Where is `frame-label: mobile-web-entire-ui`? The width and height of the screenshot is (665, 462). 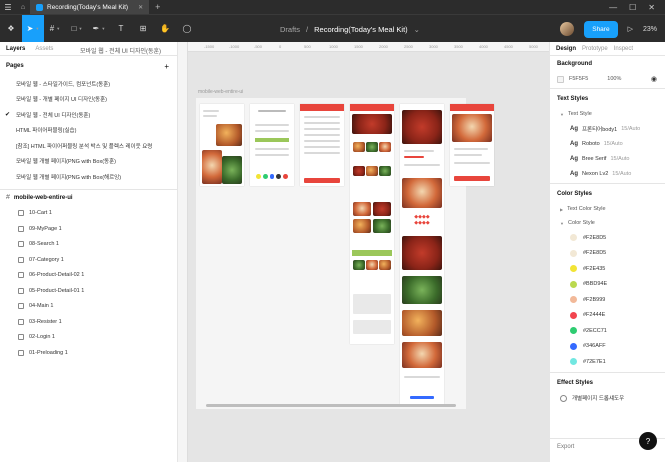
frame-label: mobile-web-entire-ui is located at coordinates (220, 92).